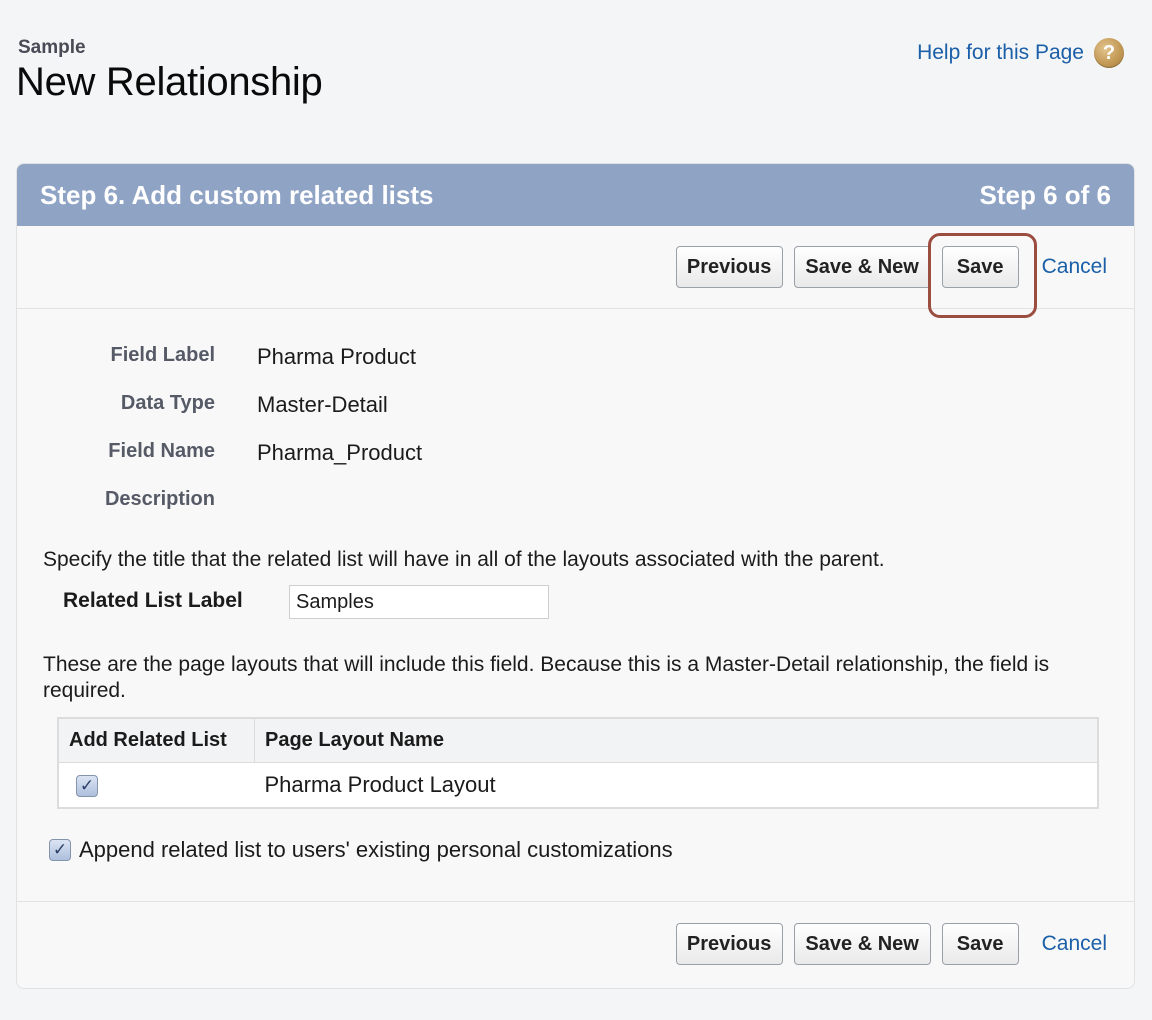 The height and width of the screenshot is (1020, 1152). I want to click on cancel-link-bottom: Cancel, so click(1074, 944).